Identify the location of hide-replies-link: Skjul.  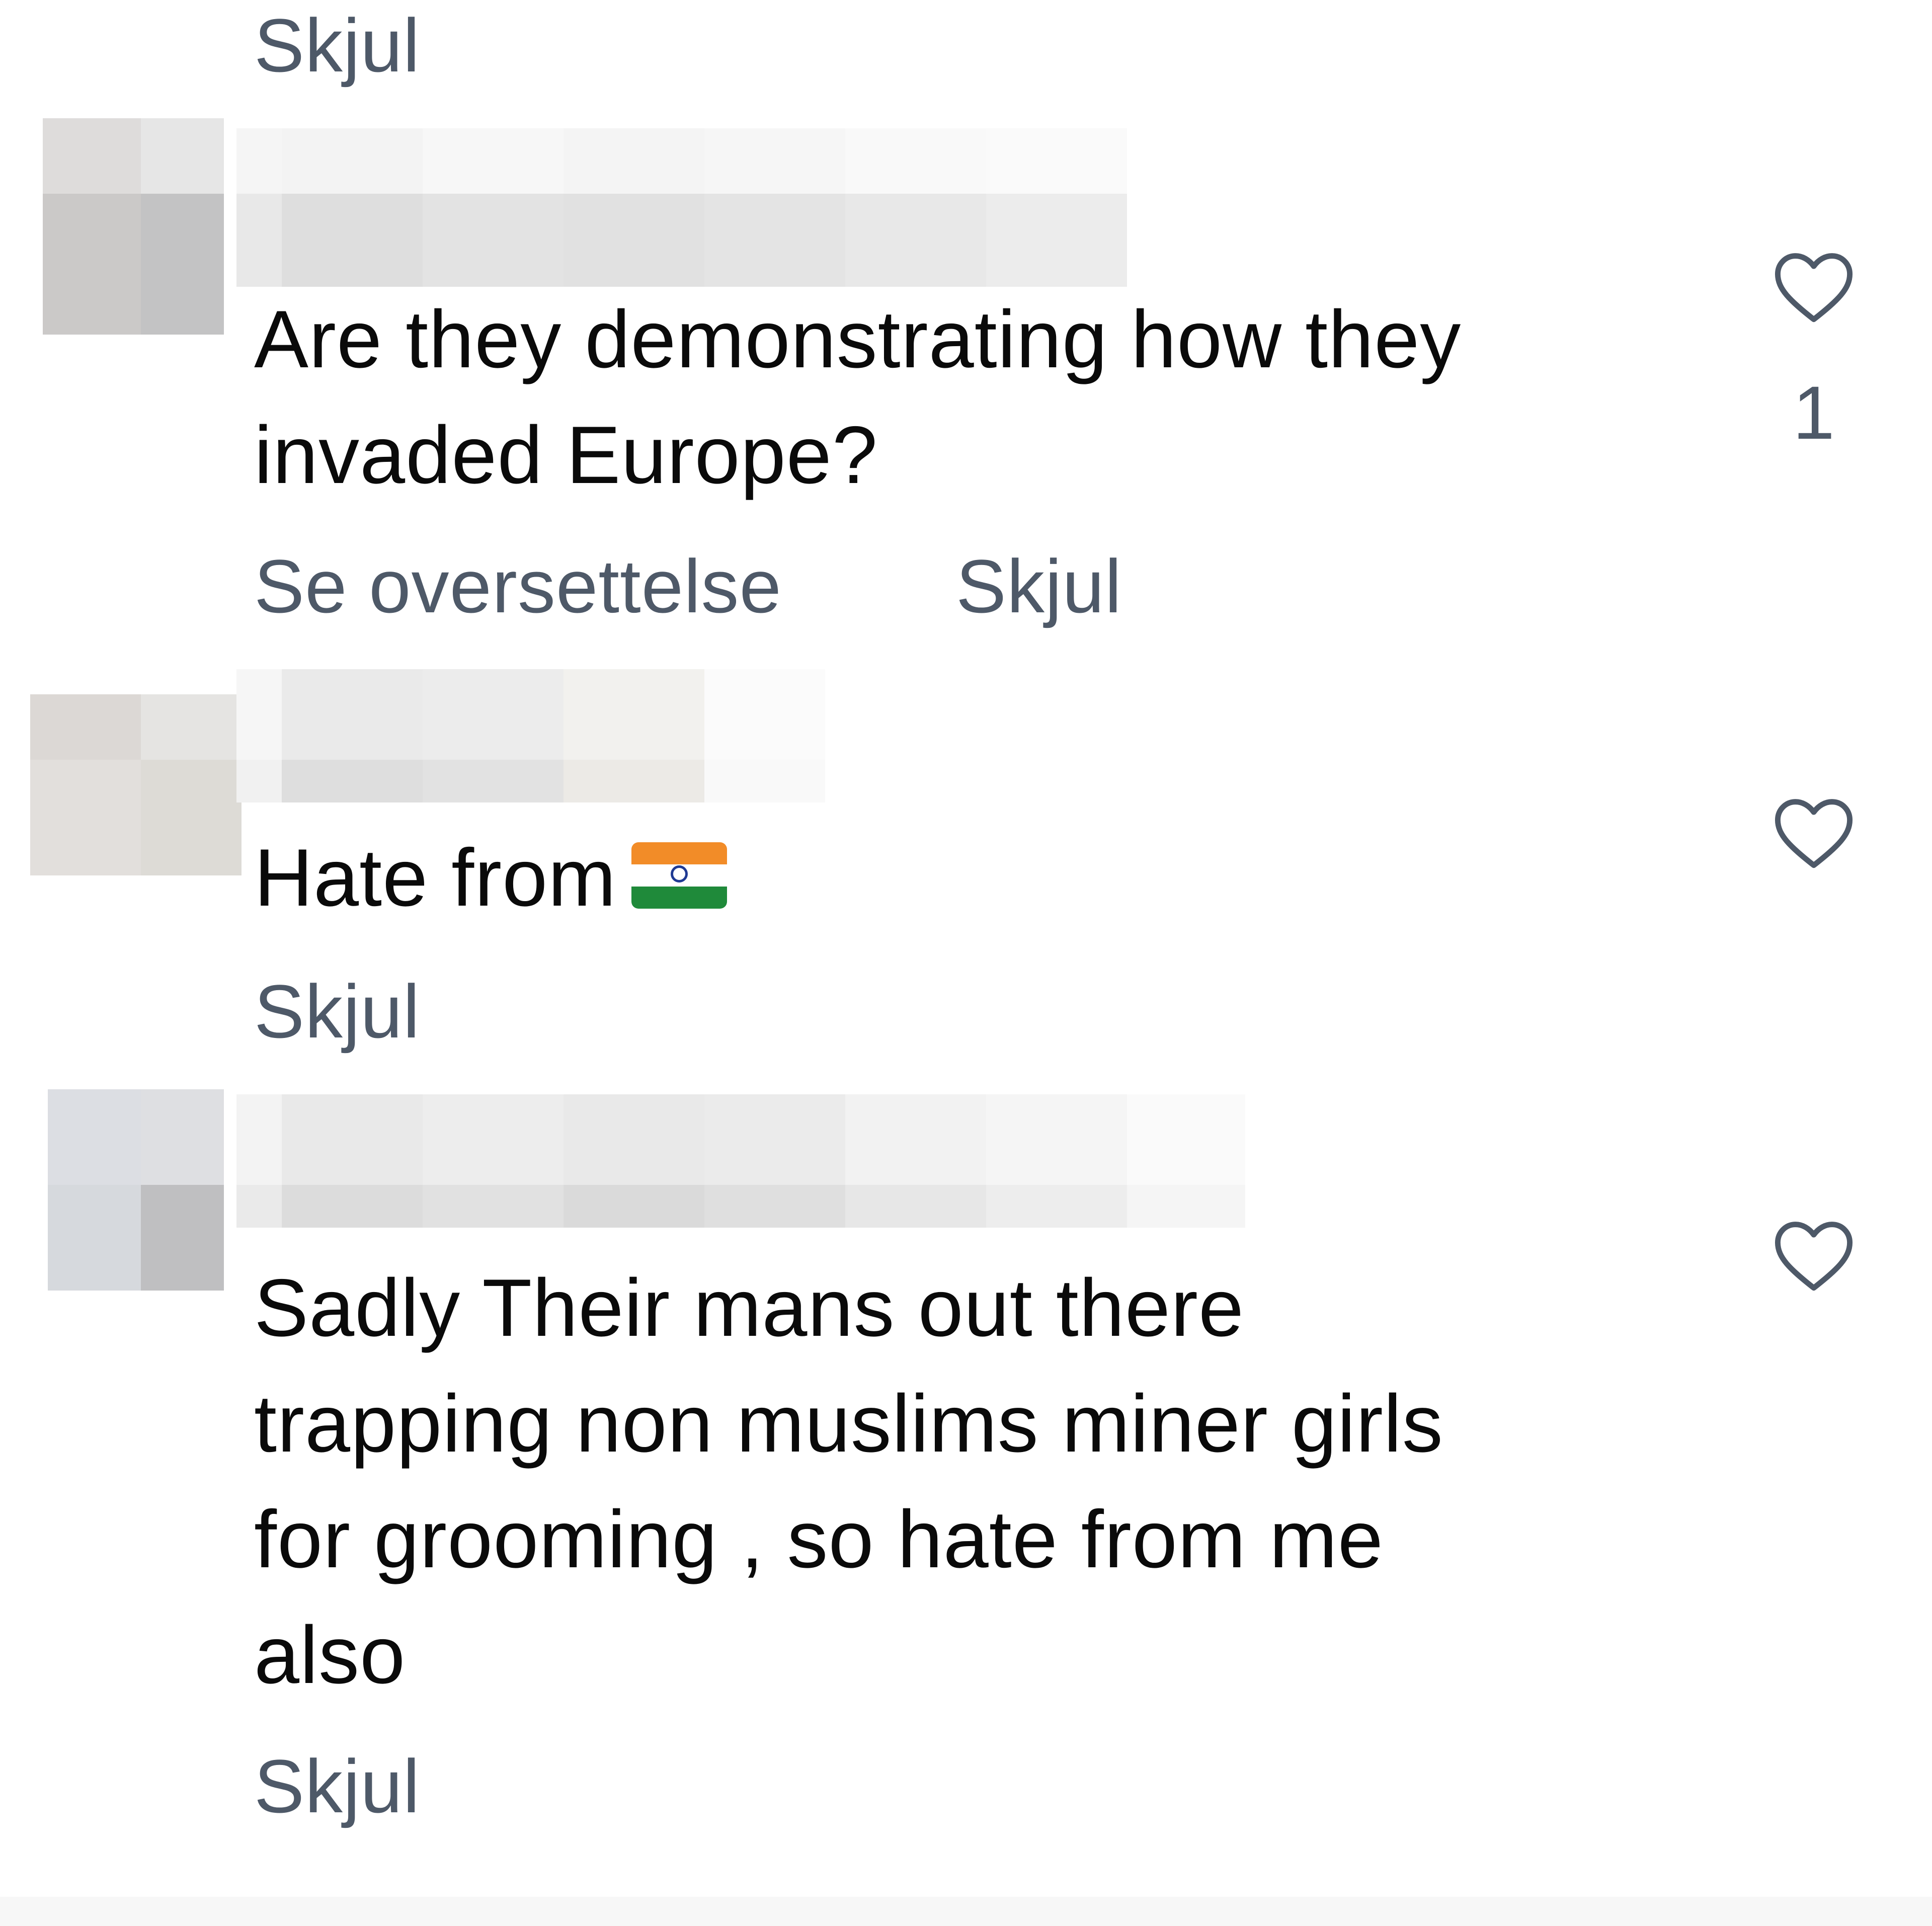
(337, 46).